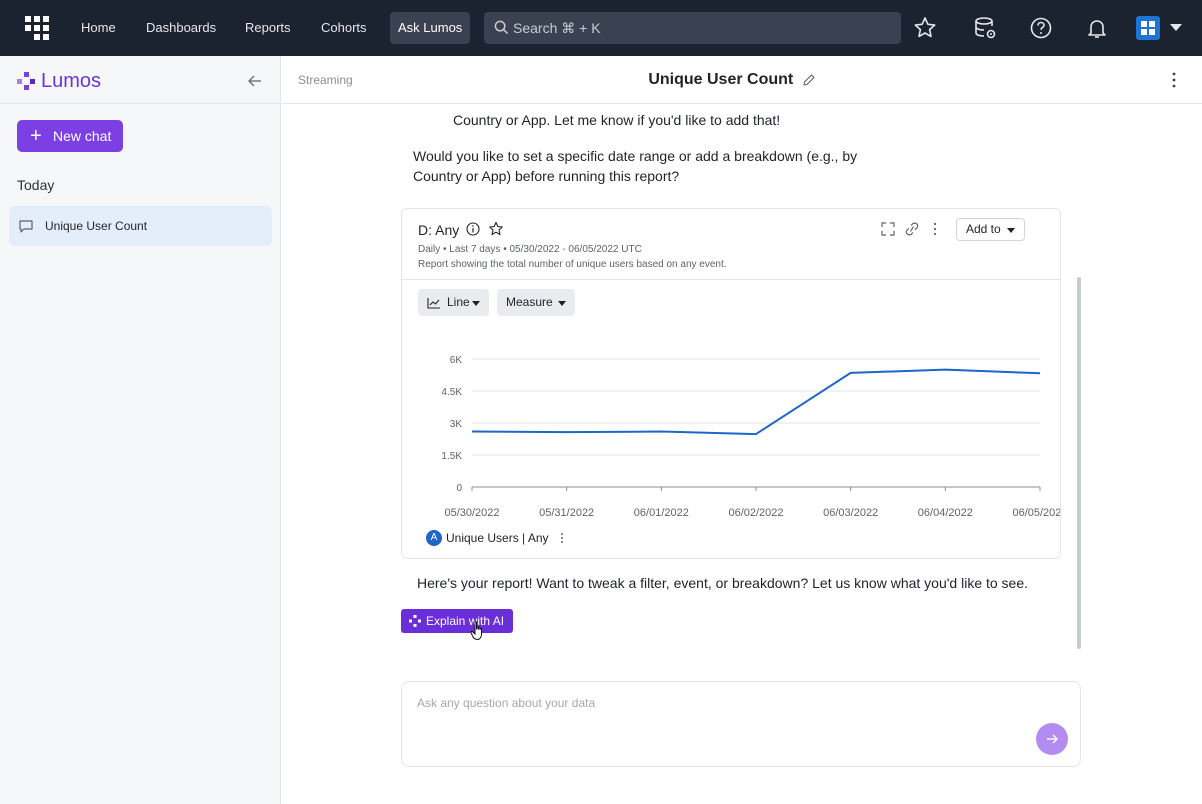  Describe the element at coordinates (476, 631) in the screenshot. I see `hand-cursor-icon` at that location.